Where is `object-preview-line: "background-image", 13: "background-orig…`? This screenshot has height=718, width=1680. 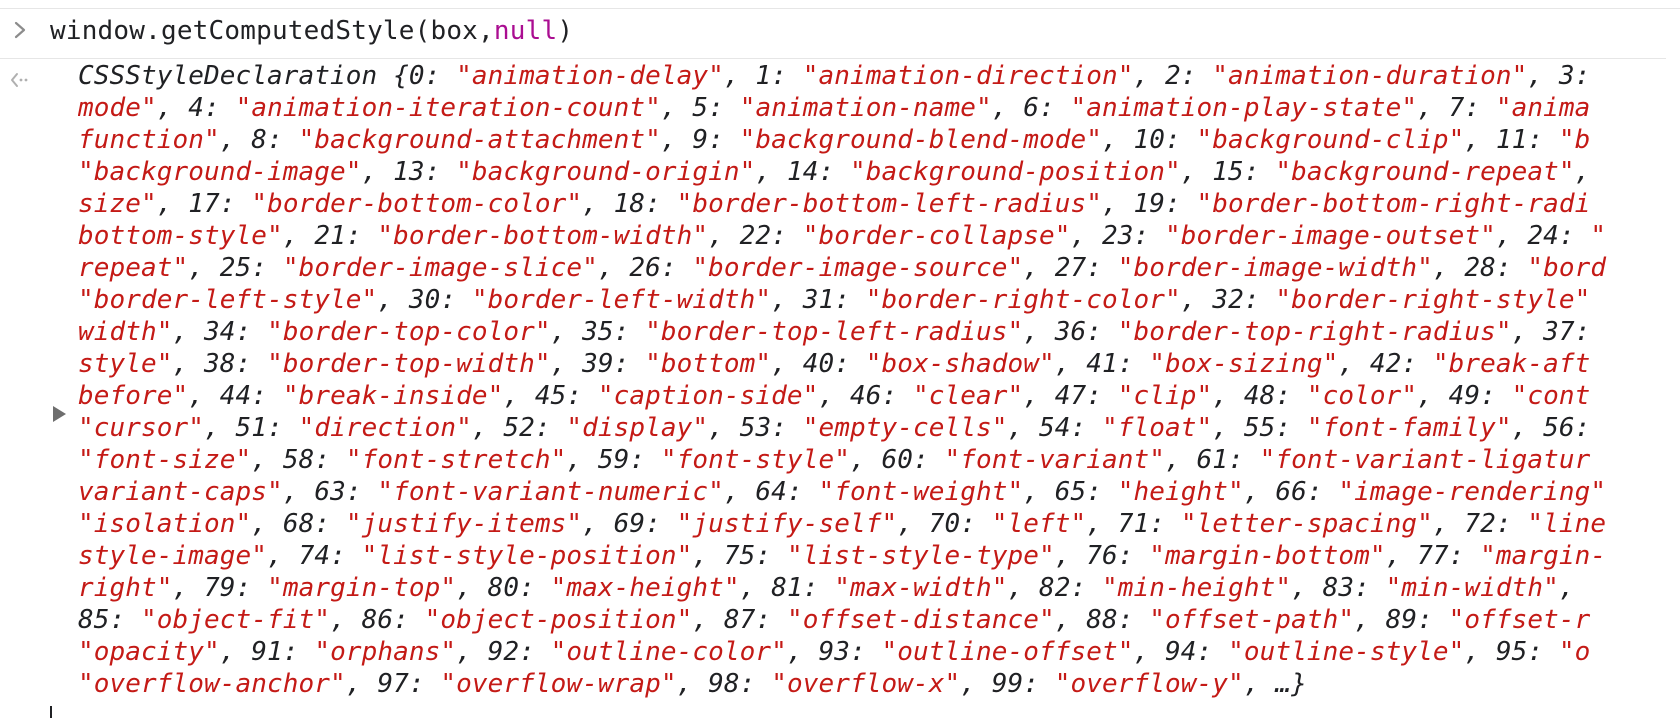 object-preview-line: "background-image", 13: "background-orig… is located at coordinates (842, 172).